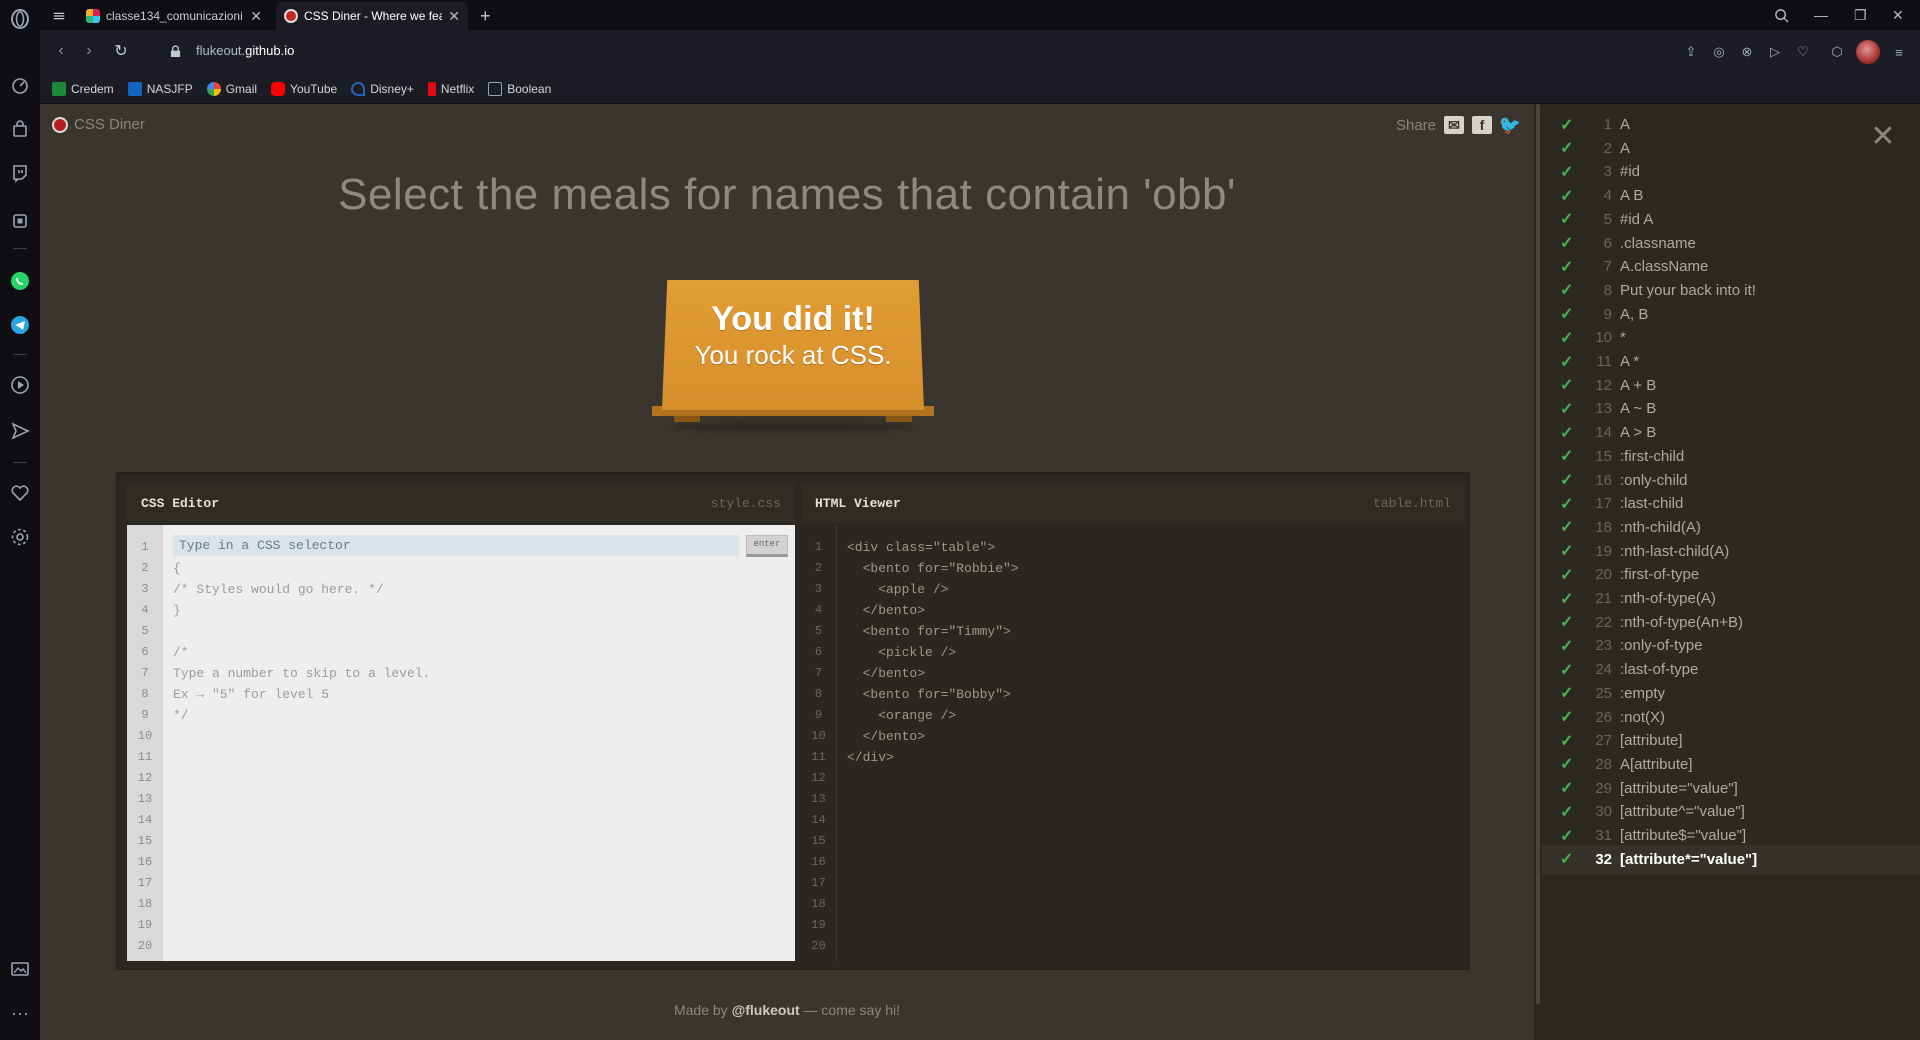 This screenshot has height=1040, width=1920. Describe the element at coordinates (304, 88) in the screenshot. I see `bookmark-youtube: YouTube` at that location.